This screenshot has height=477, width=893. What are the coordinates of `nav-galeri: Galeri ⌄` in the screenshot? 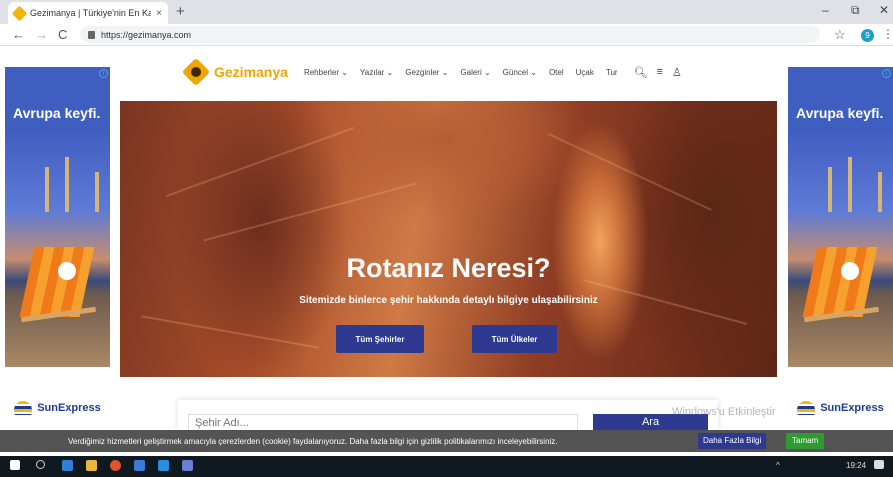 It's located at (475, 72).